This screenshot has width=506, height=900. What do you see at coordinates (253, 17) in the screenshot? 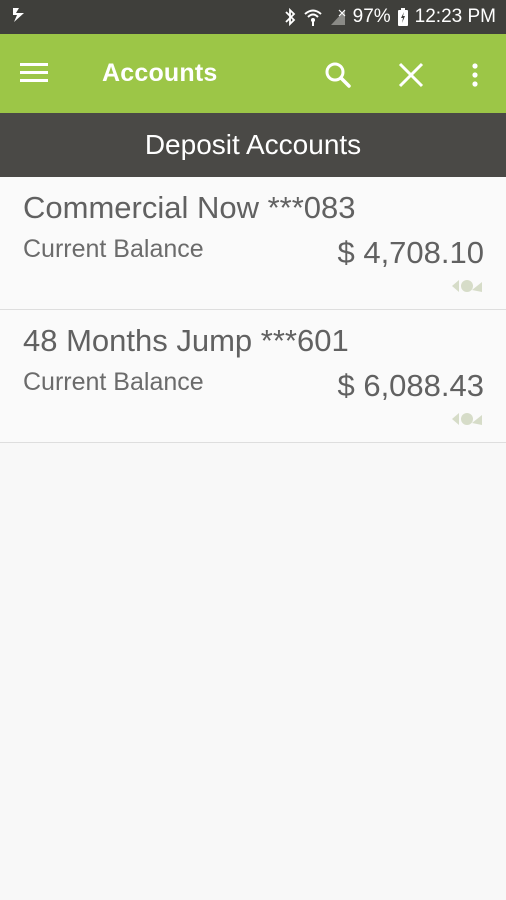
I see `status-bar: 97% 12:23 PM` at bounding box center [253, 17].